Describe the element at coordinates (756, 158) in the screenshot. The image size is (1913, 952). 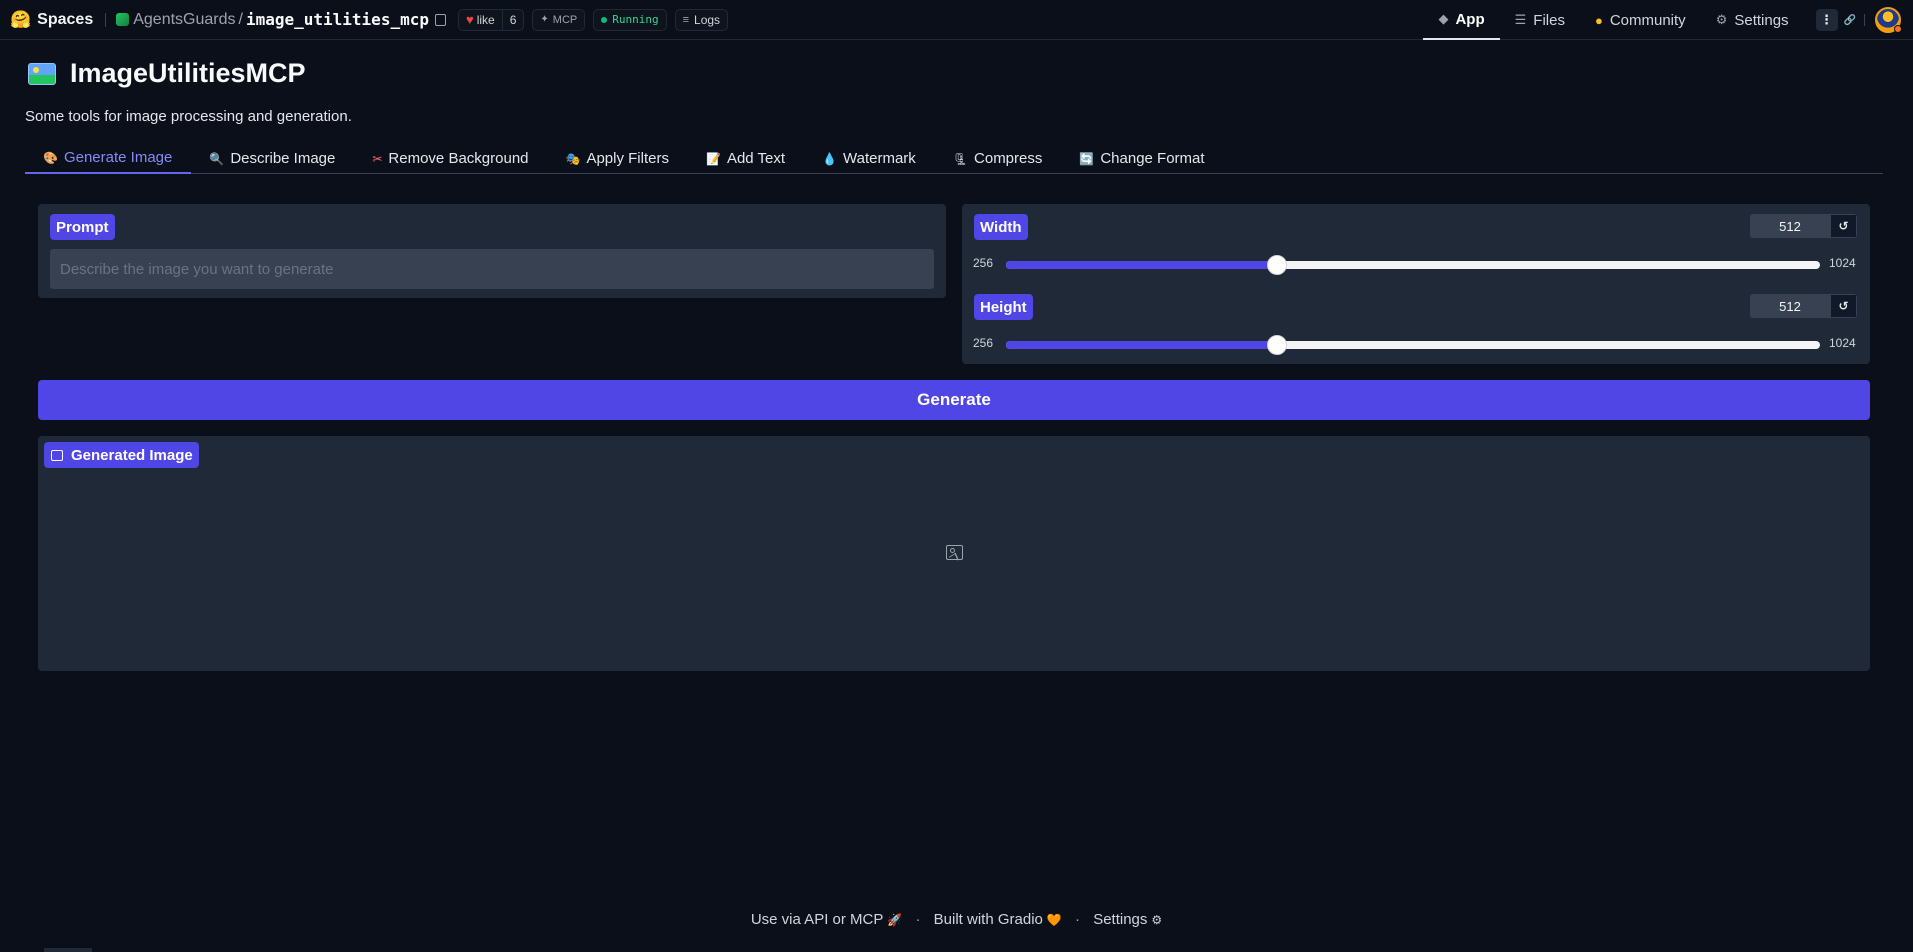
I see `tab-label: Add Text` at that location.